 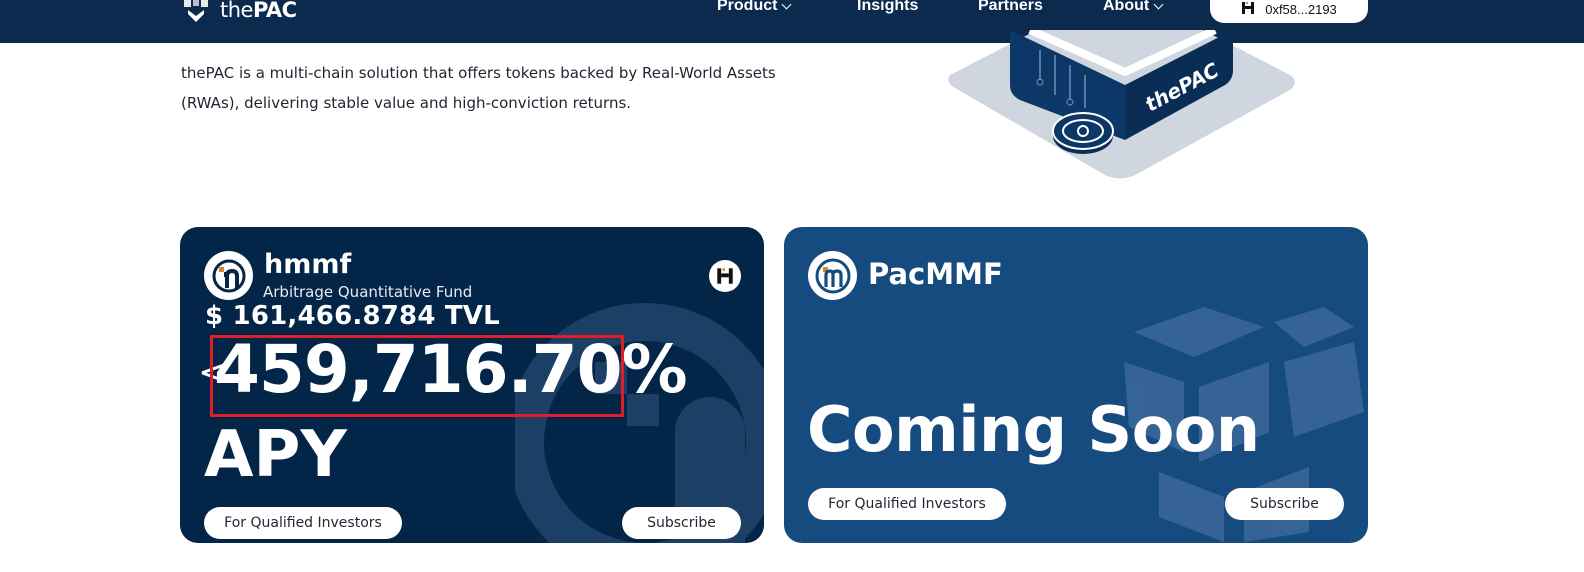 I want to click on coming-soon-label: Coming Soon, so click(x=1033, y=429).